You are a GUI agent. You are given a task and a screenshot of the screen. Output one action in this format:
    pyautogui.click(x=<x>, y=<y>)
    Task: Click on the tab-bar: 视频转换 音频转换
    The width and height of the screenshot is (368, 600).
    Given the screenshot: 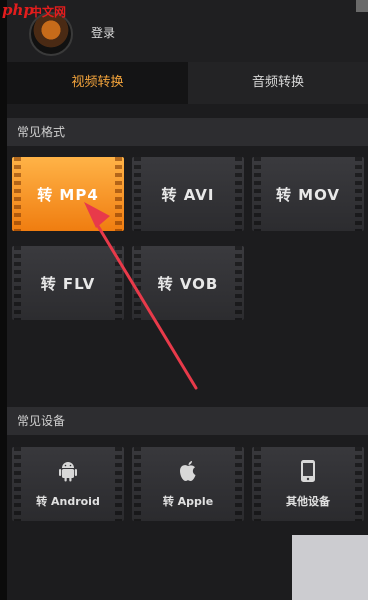 What is the action you would take?
    pyautogui.click(x=187, y=83)
    